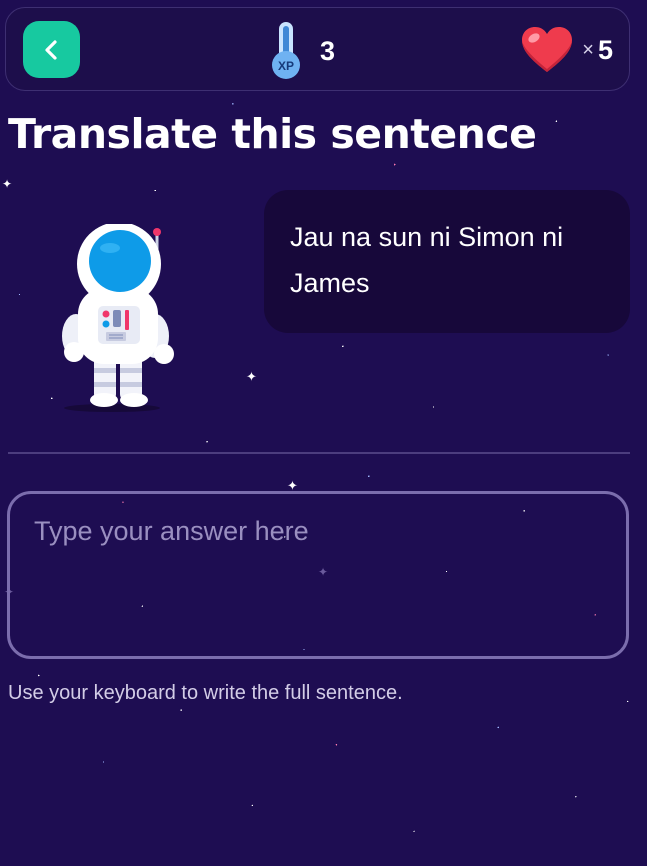 The image size is (647, 866). What do you see at coordinates (328, 50) in the screenshot?
I see `xp-count: 3` at bounding box center [328, 50].